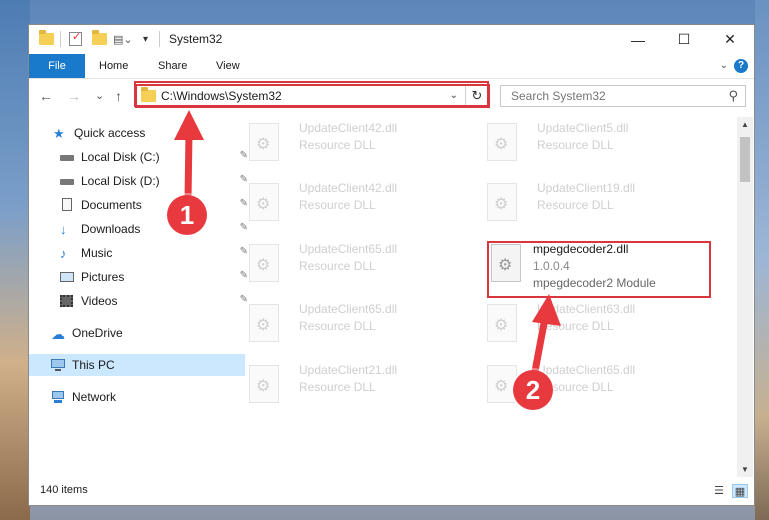 This screenshot has height=520, width=769. Describe the element at coordinates (546, 310) in the screenshot. I see `arrow-2-head` at that location.